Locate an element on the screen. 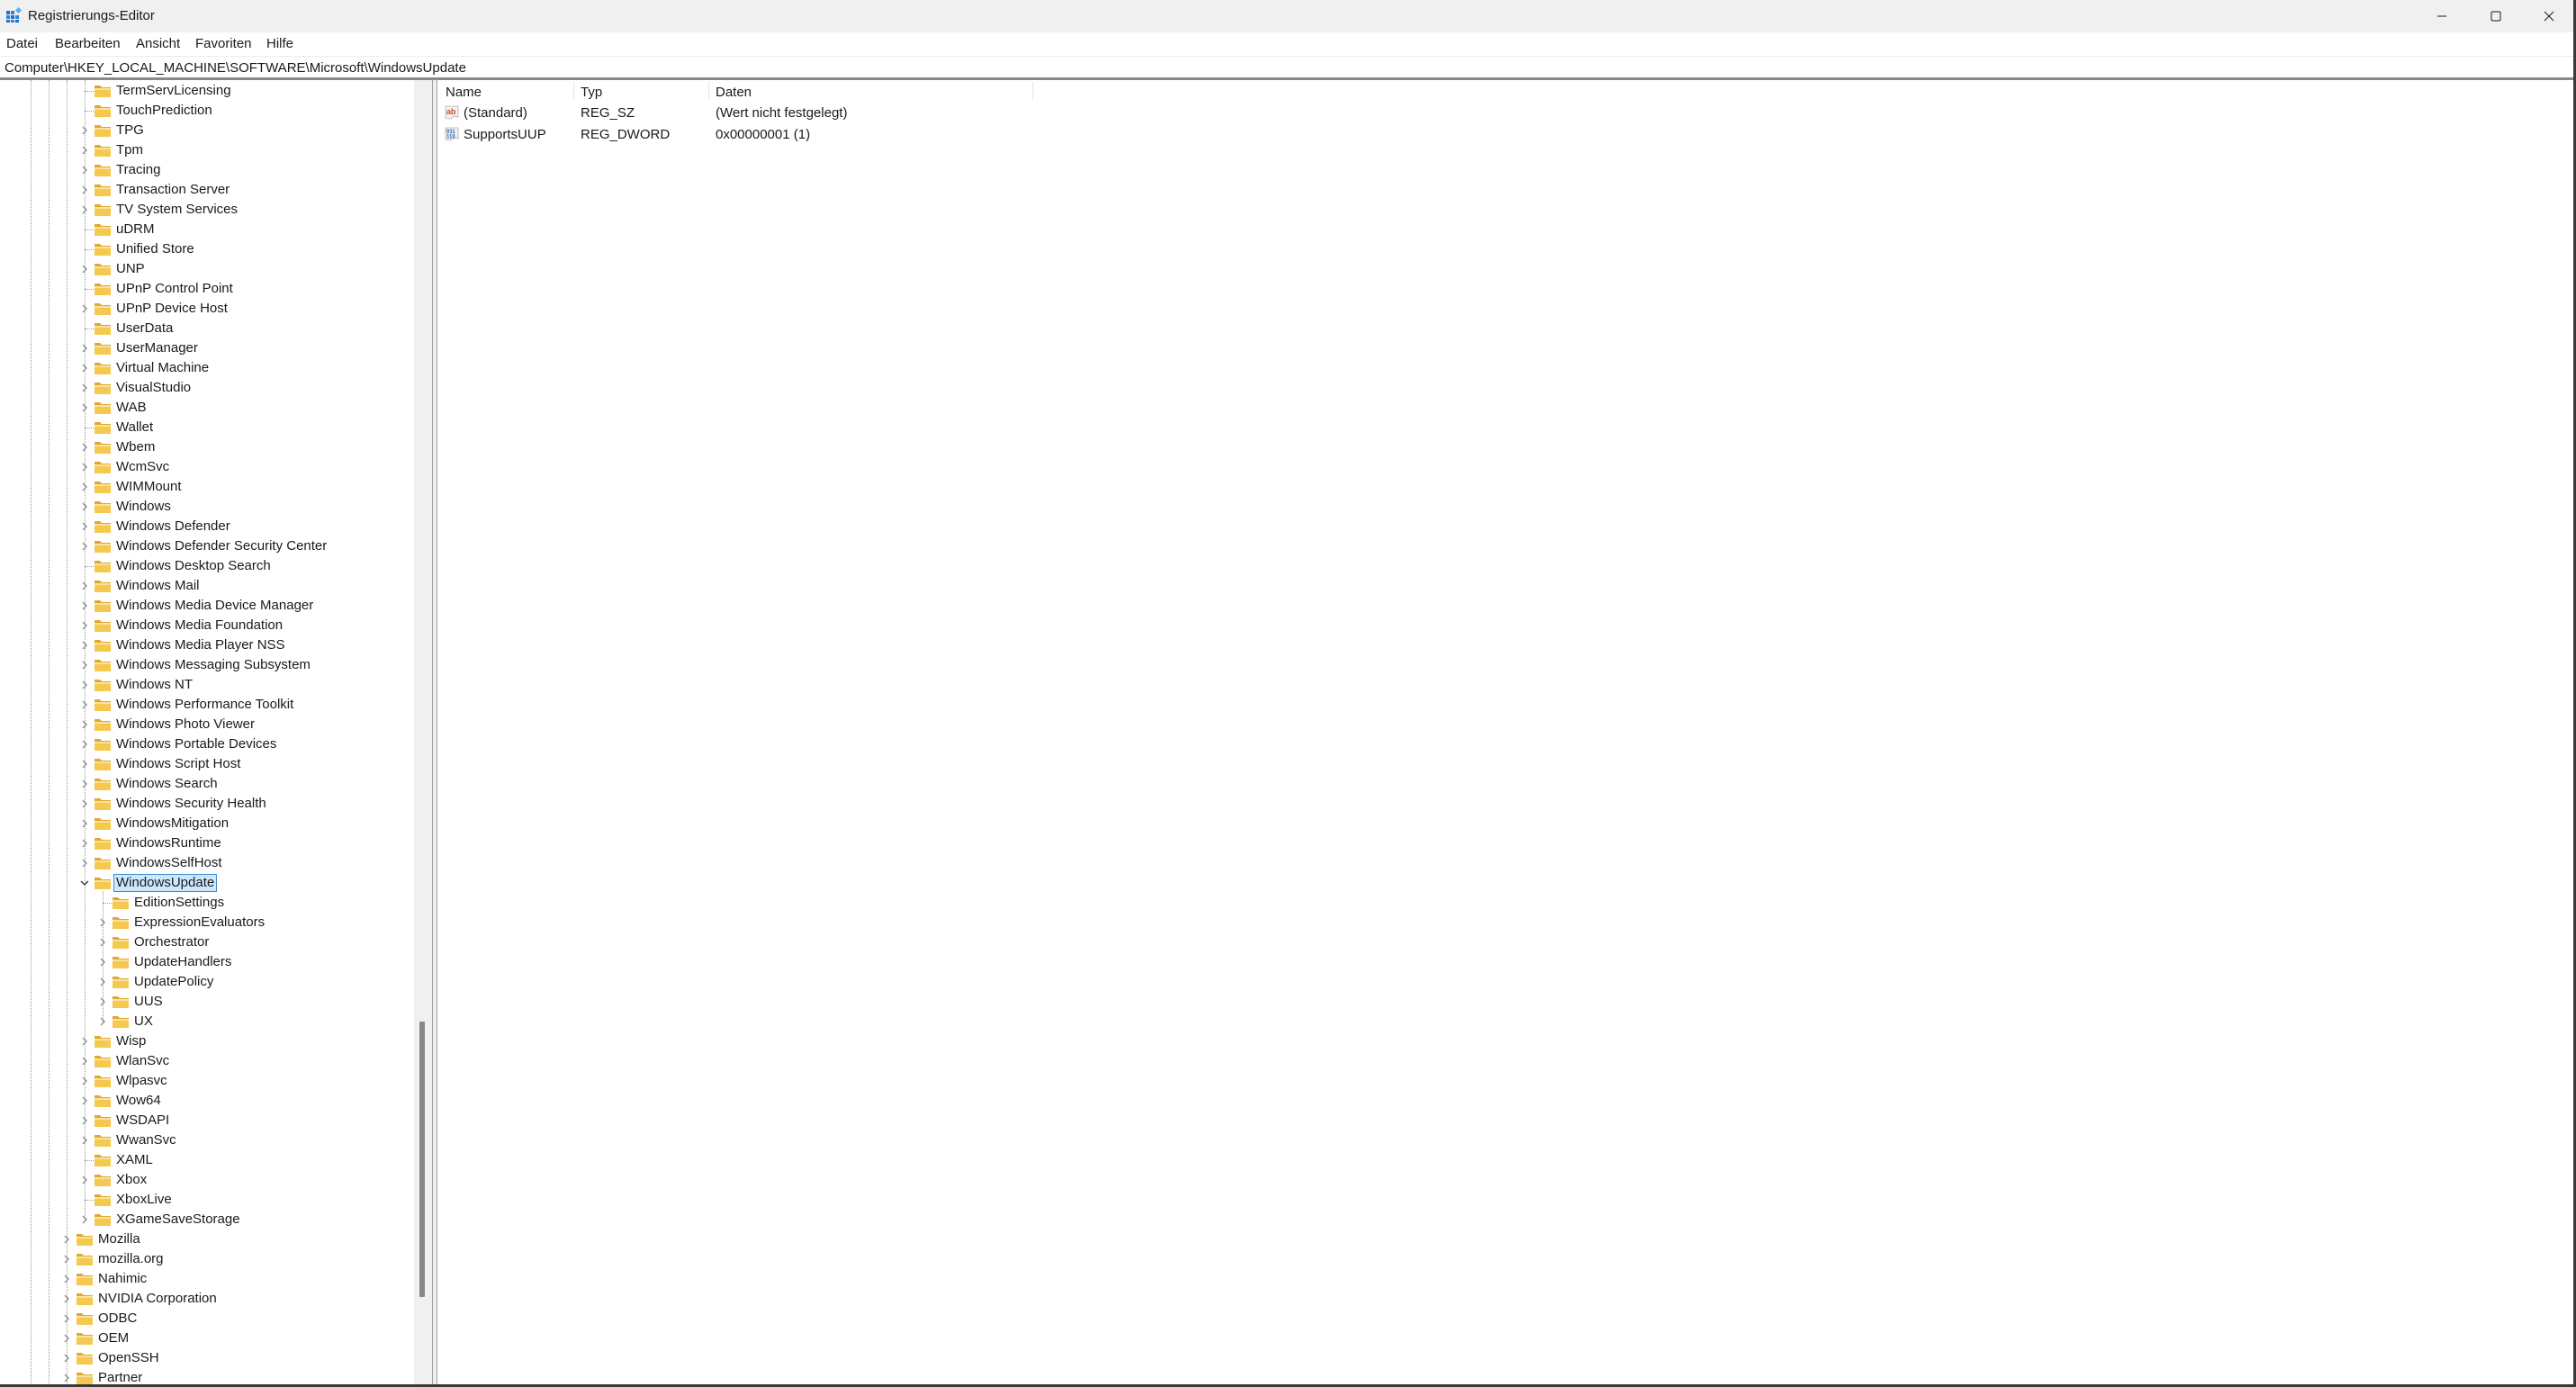 The image size is (2576, 1387). tree-item-label: Partner is located at coordinates (120, 1378).